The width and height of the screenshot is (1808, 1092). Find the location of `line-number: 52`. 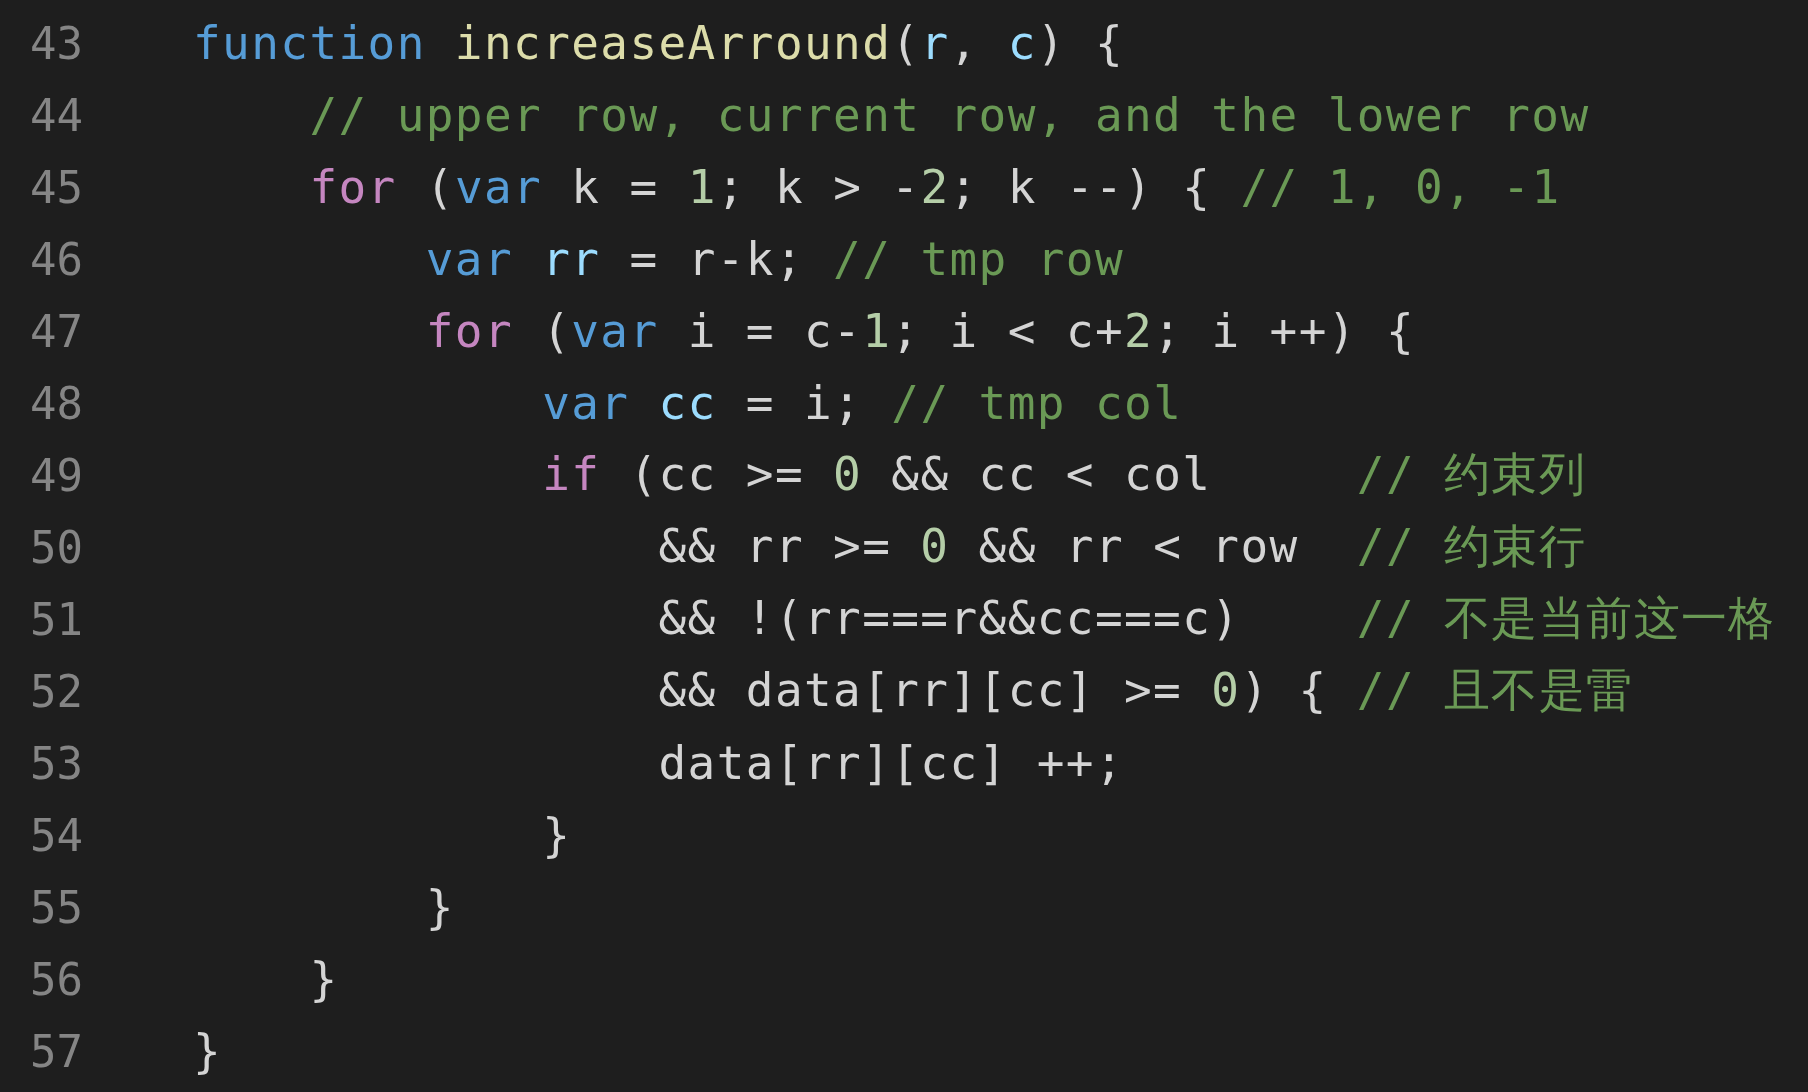

line-number: 52 is located at coordinates (56, 691).